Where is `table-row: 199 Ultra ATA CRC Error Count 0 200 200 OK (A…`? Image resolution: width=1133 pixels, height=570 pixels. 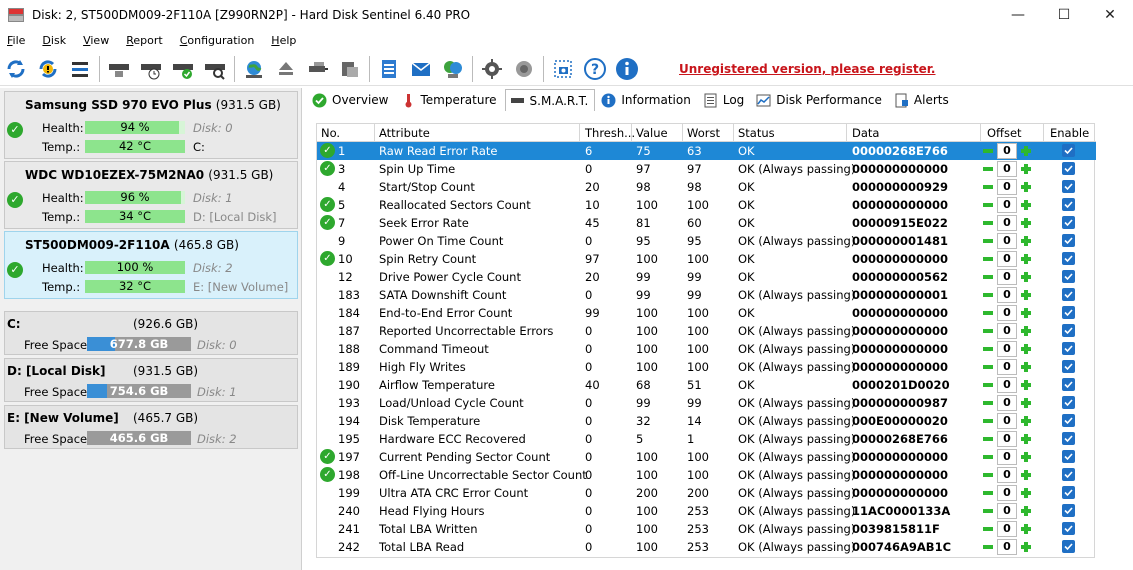
table-row: 199 Ultra ATA CRC Error Count 0 200 200 OK (A… is located at coordinates (706, 493).